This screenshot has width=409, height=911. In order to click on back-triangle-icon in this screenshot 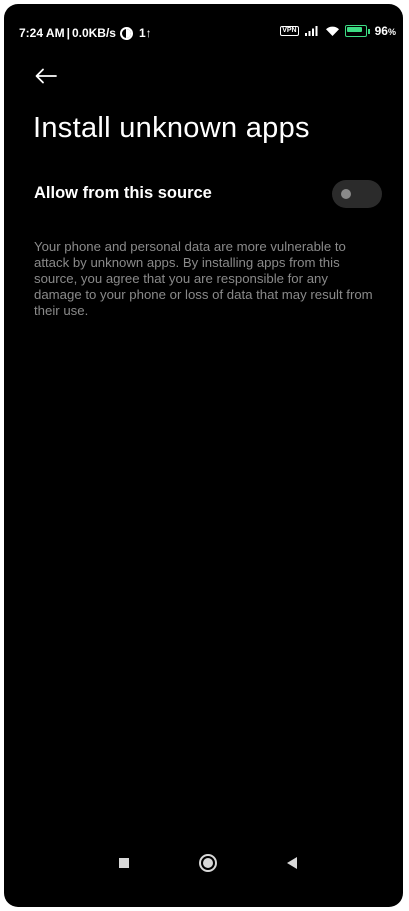, I will do `click(292, 863)`.